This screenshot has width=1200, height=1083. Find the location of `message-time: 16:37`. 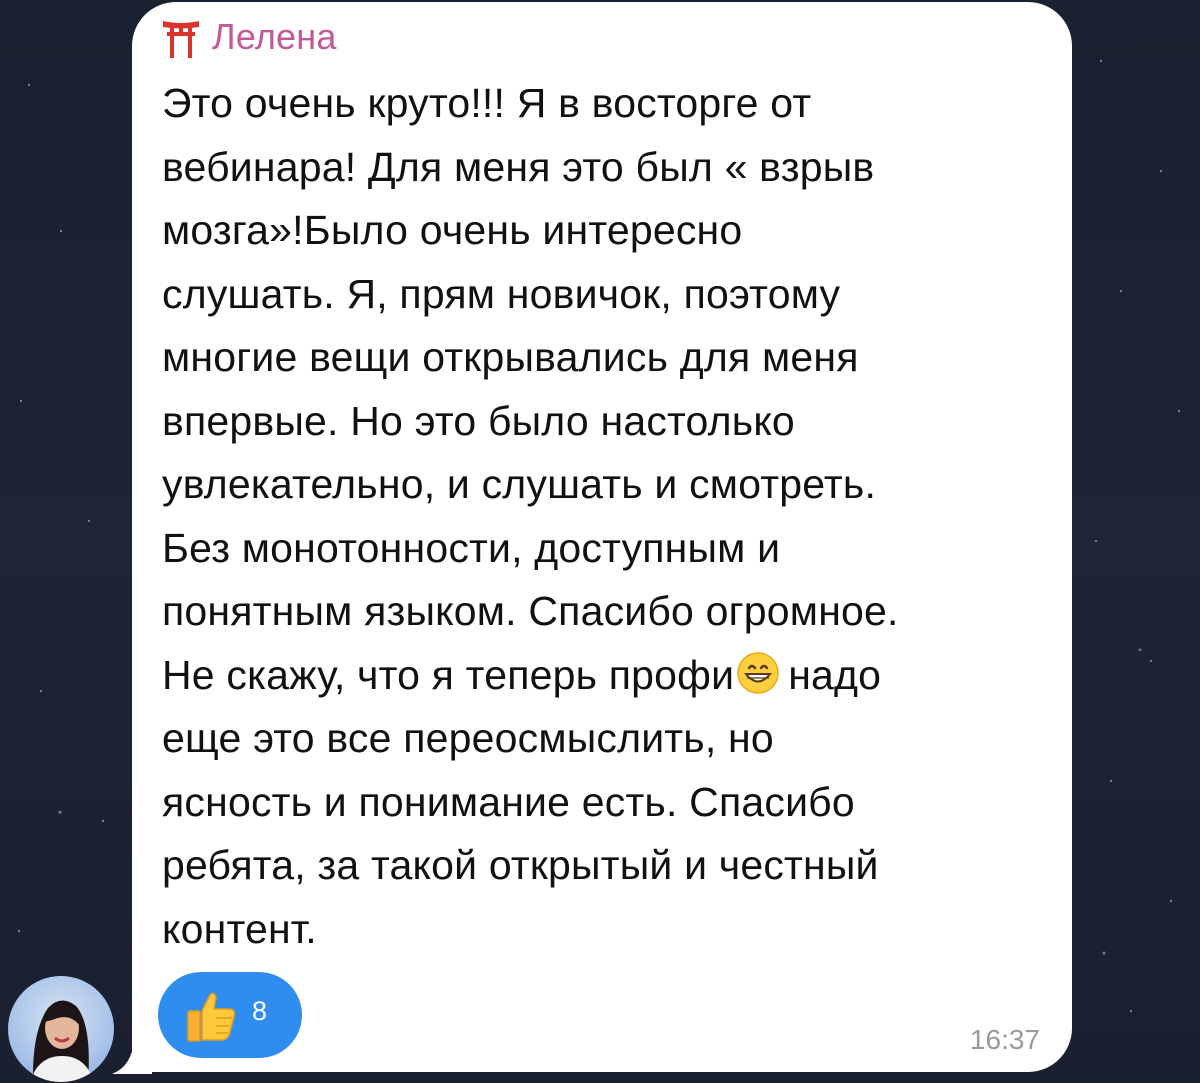

message-time: 16:37 is located at coordinates (1004, 1039).